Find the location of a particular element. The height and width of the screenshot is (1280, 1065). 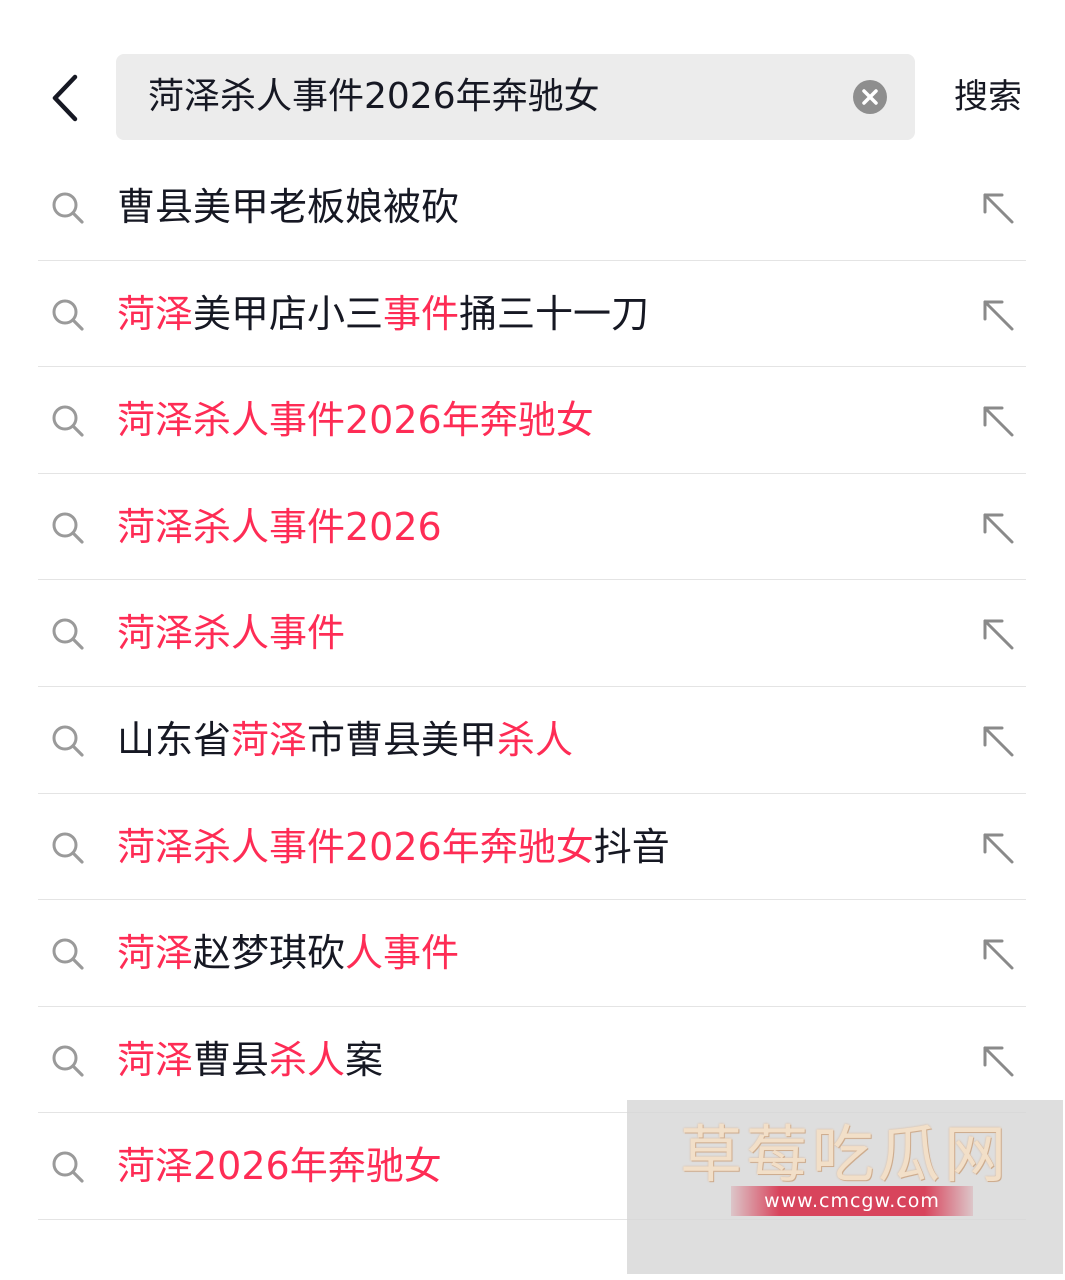

suggestion-text-part: 曹县 is located at coordinates (231, 1059).